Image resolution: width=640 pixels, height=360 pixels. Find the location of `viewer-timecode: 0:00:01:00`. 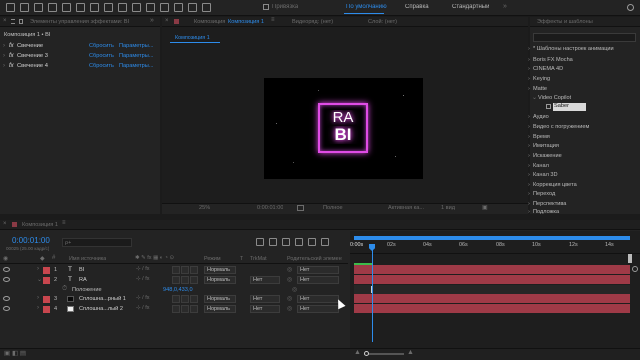

viewer-timecode: 0:00:01:00 is located at coordinates (270, 208).